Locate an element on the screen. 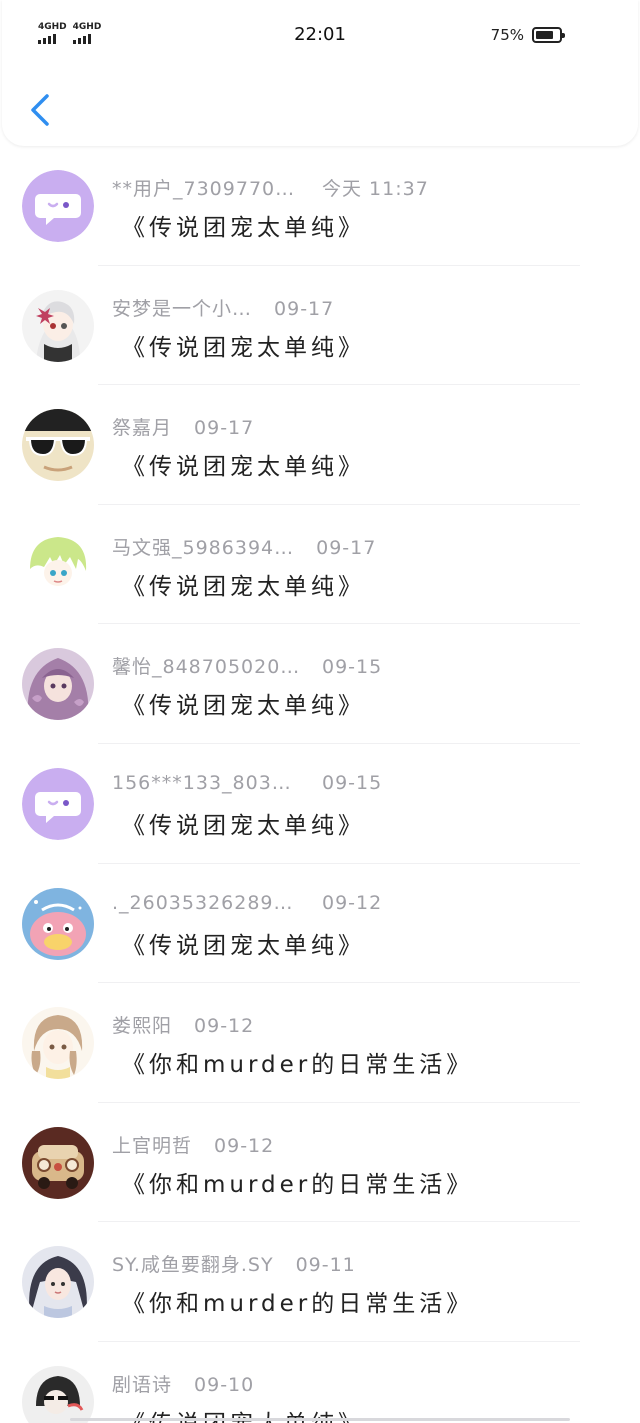  timestamp: 09-10 is located at coordinates (224, 1384).